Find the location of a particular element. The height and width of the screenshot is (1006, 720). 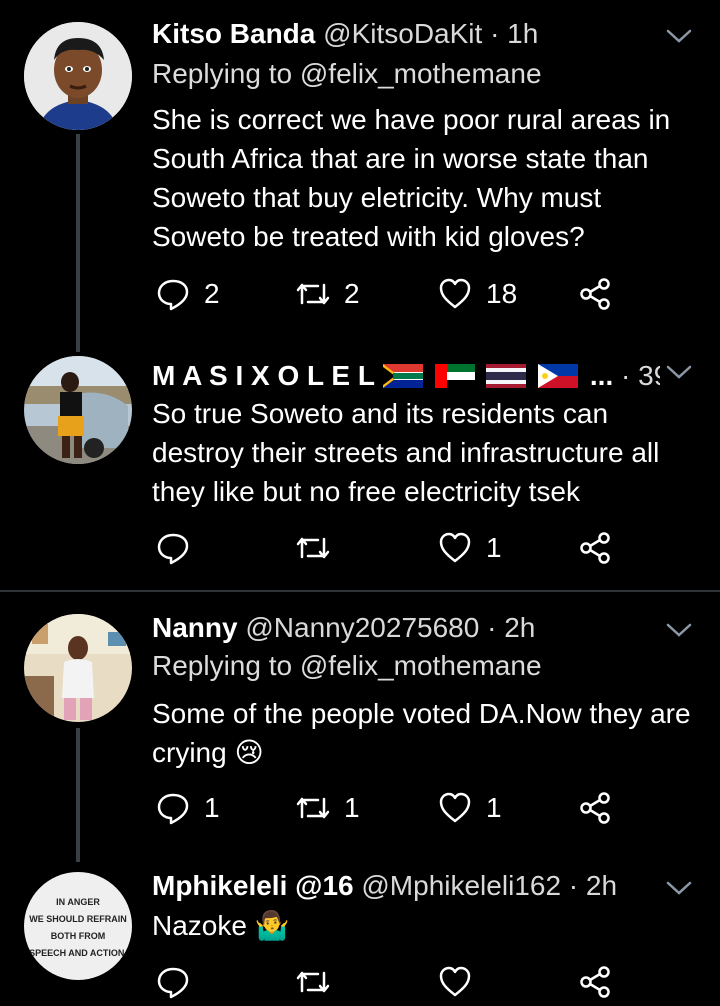

user-handle: @Mphikeleli162 is located at coordinates (461, 885).